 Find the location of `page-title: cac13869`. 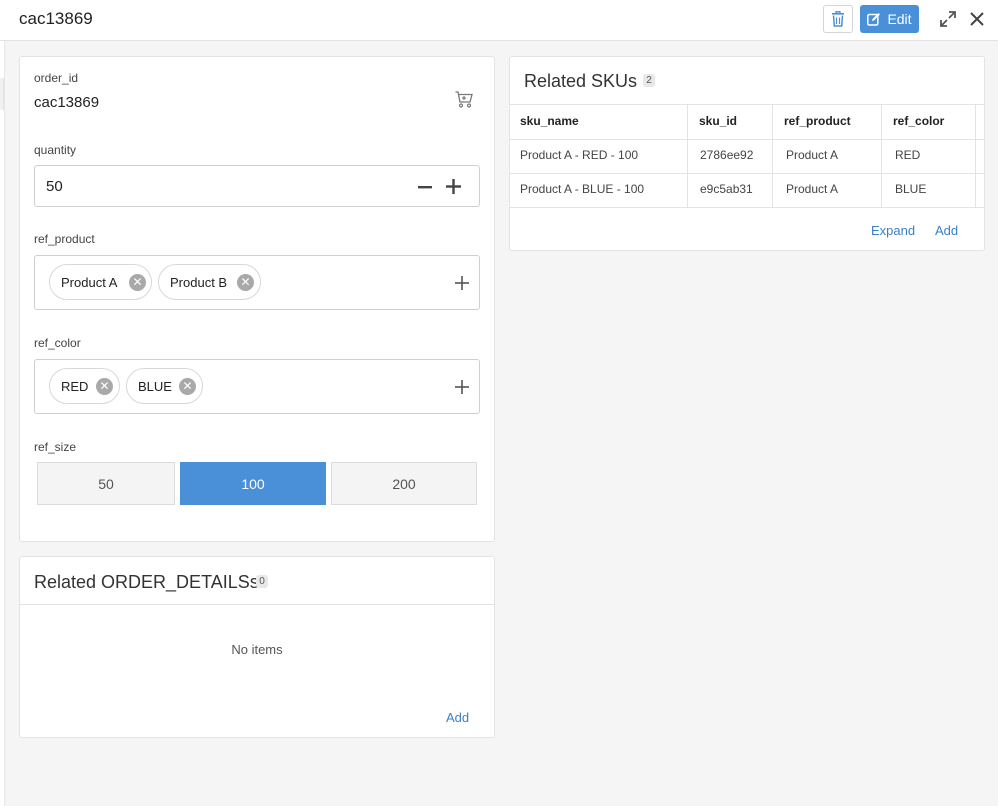

page-title: cac13869 is located at coordinates (56, 18).